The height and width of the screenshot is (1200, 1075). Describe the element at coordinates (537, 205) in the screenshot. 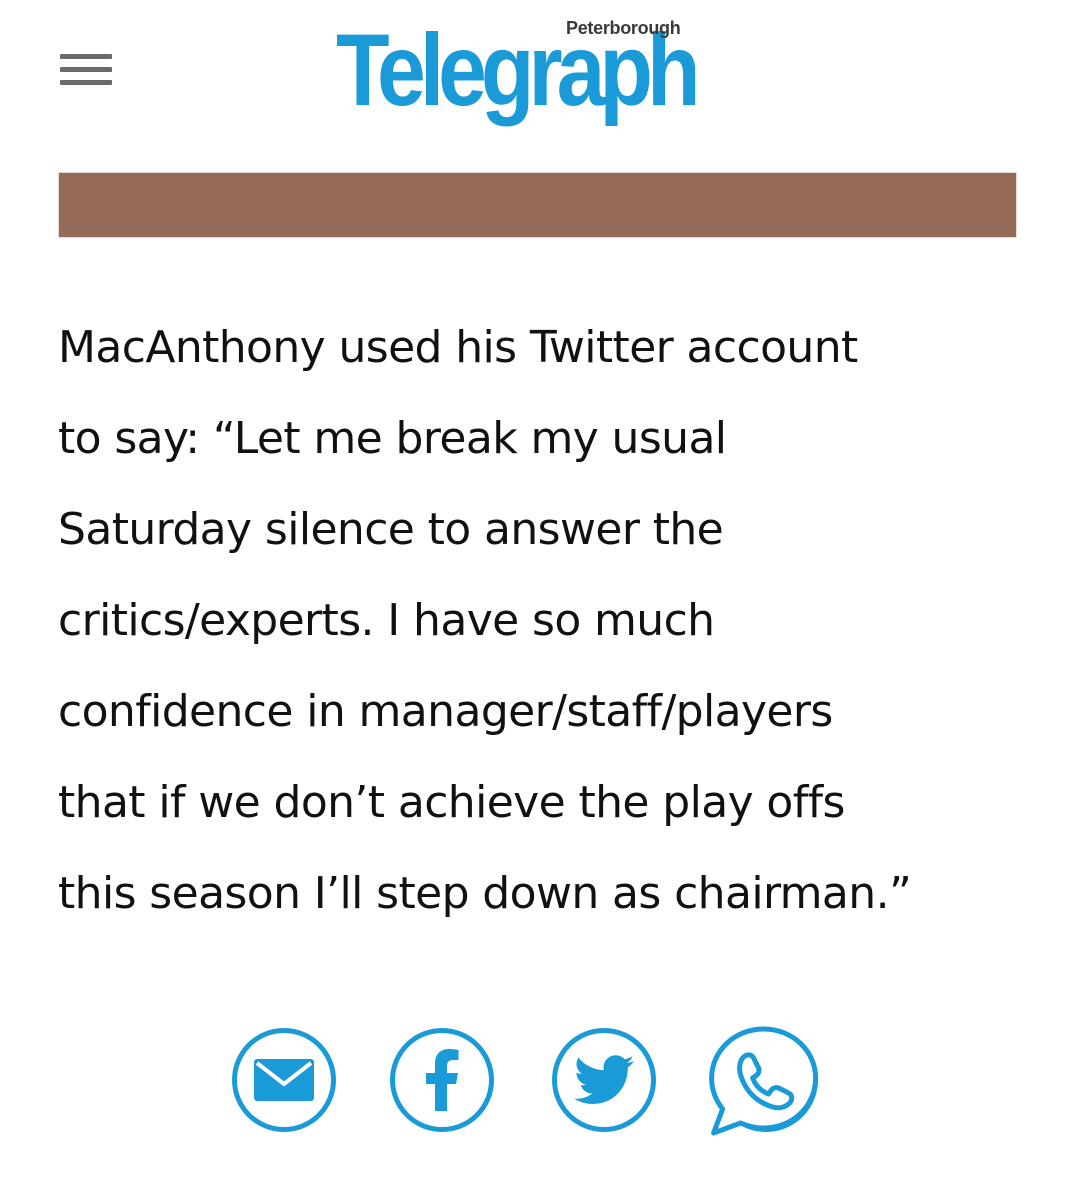

I see `header-image-banner` at that location.